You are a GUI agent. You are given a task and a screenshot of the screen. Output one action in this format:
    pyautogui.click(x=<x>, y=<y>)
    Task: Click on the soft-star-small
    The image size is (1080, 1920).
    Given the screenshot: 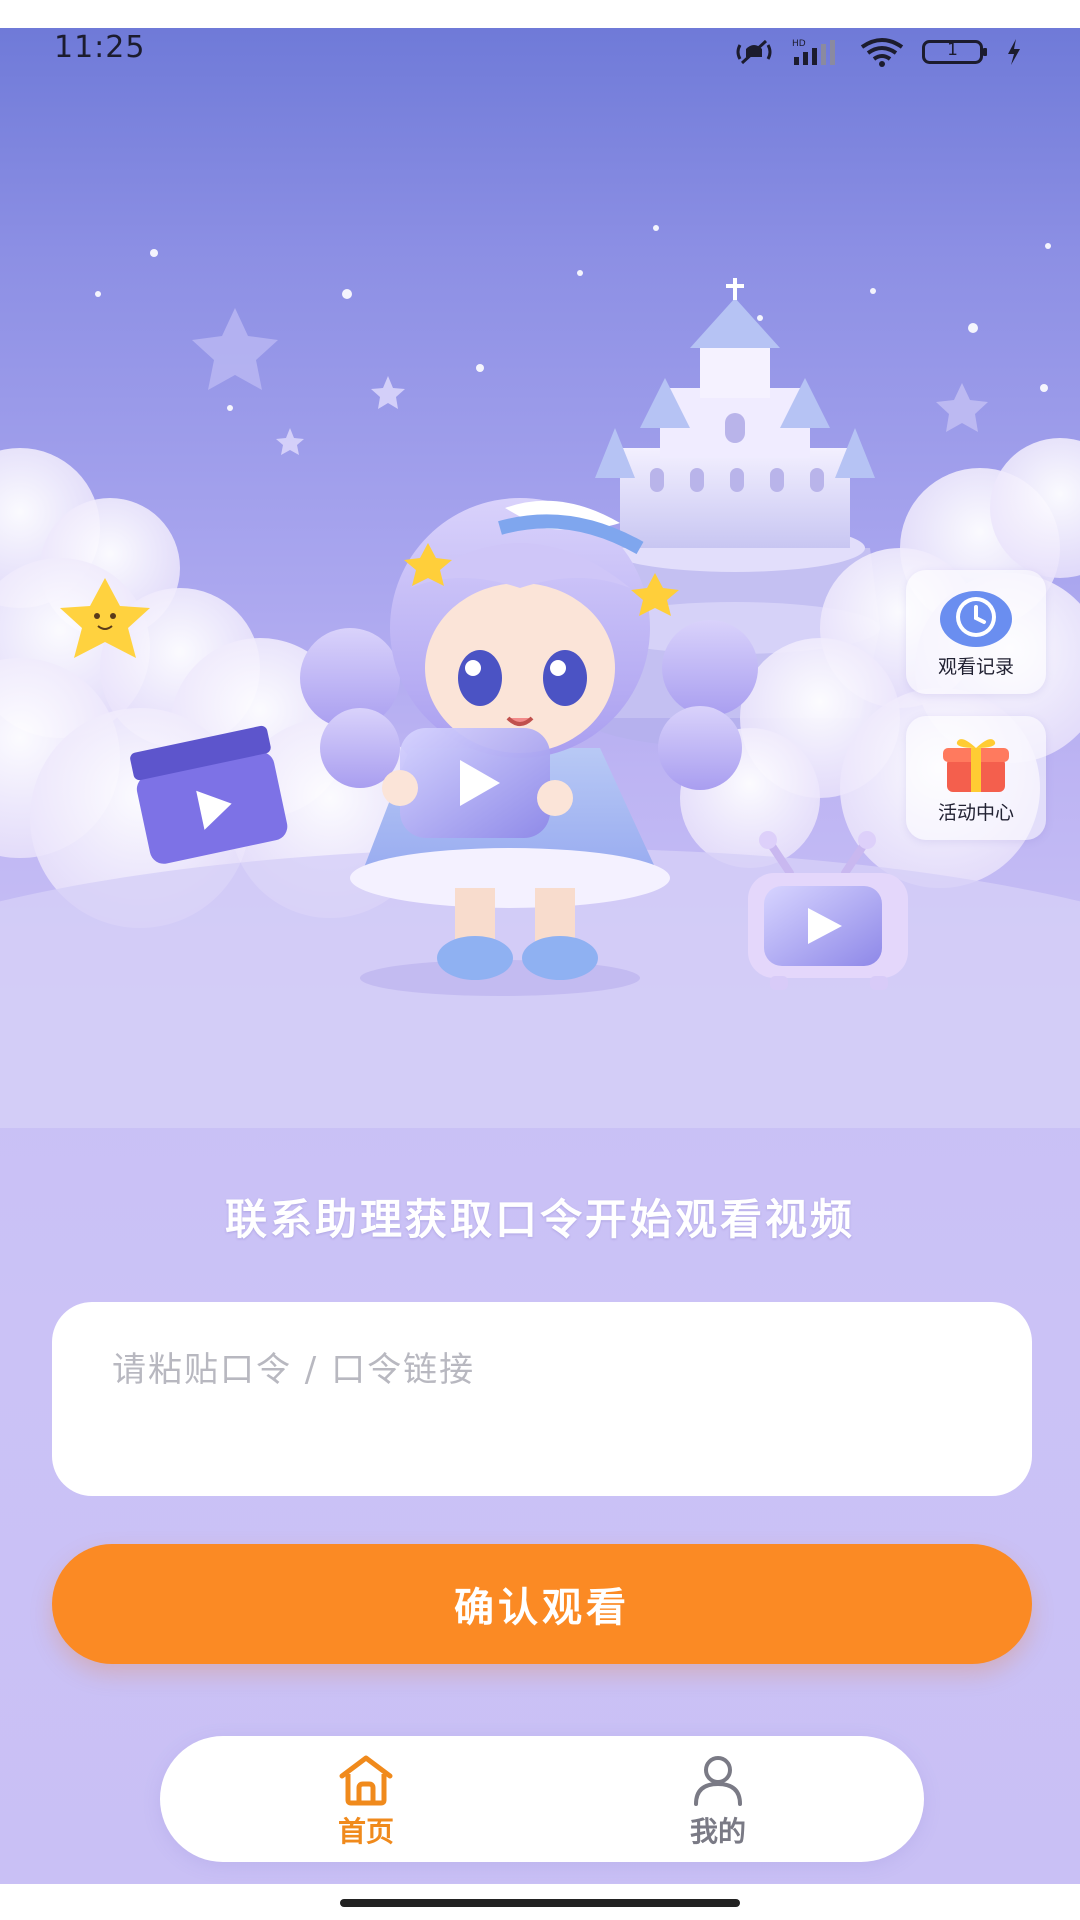 What is the action you would take?
    pyautogui.click(x=388, y=392)
    